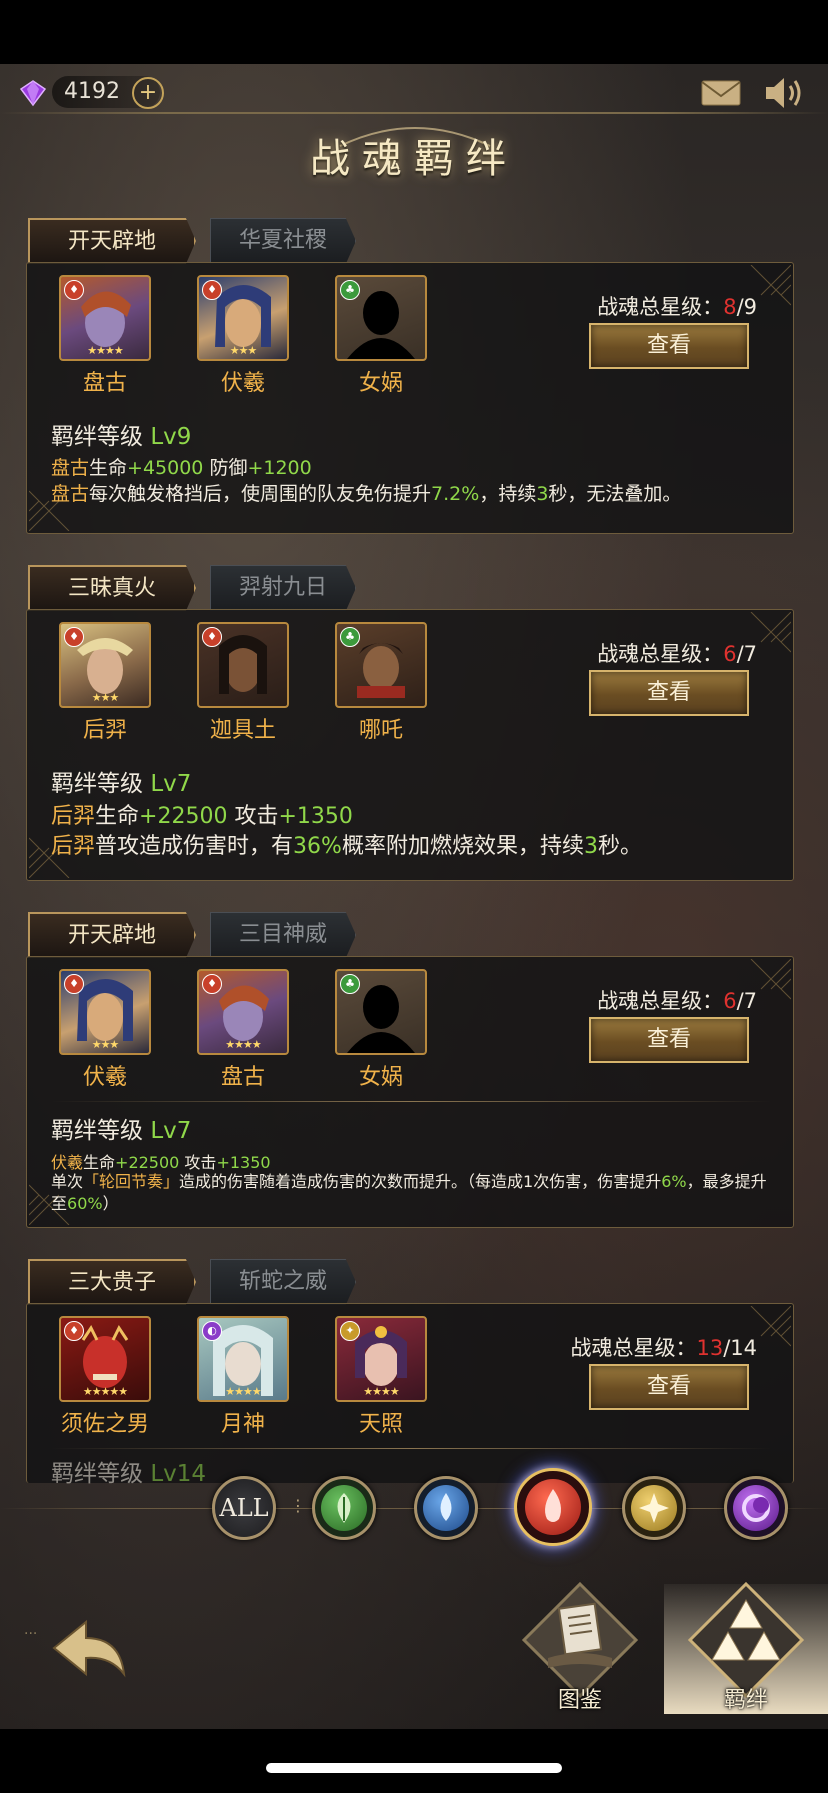  I want to click on filter-water-button, so click(446, 1508).